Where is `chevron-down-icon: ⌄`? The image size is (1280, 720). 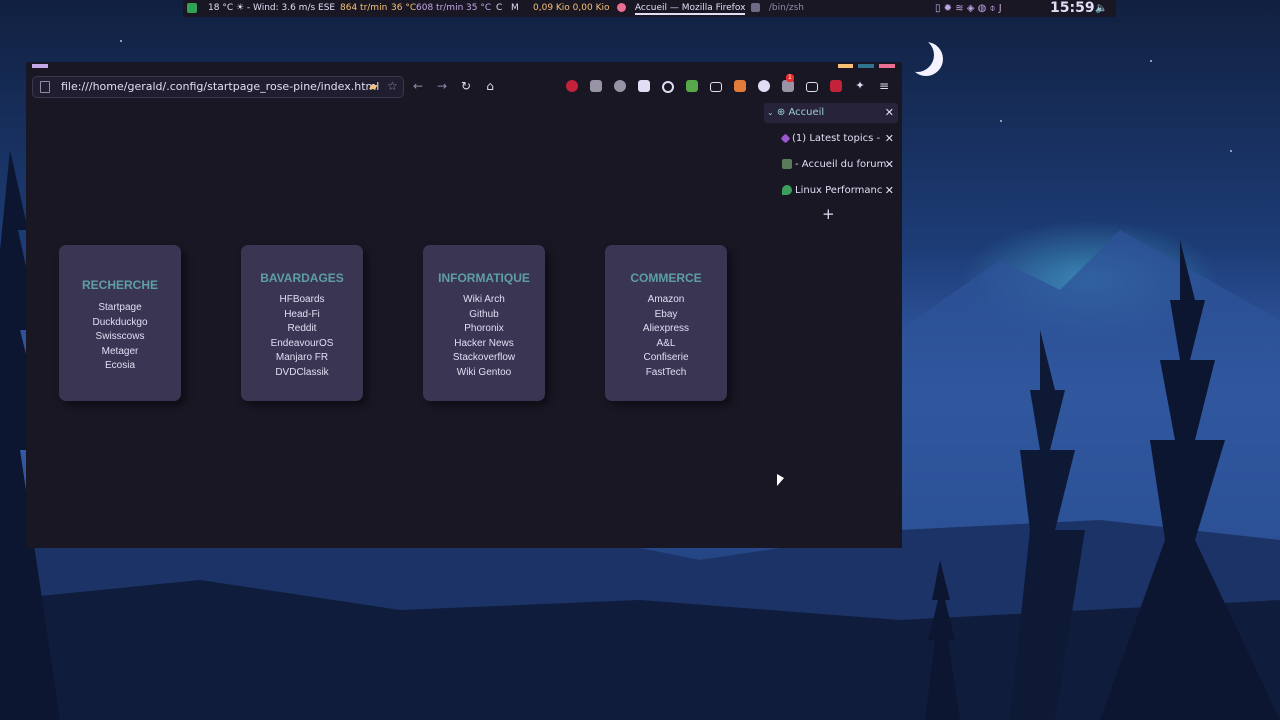 chevron-down-icon: ⌄ is located at coordinates (770, 112).